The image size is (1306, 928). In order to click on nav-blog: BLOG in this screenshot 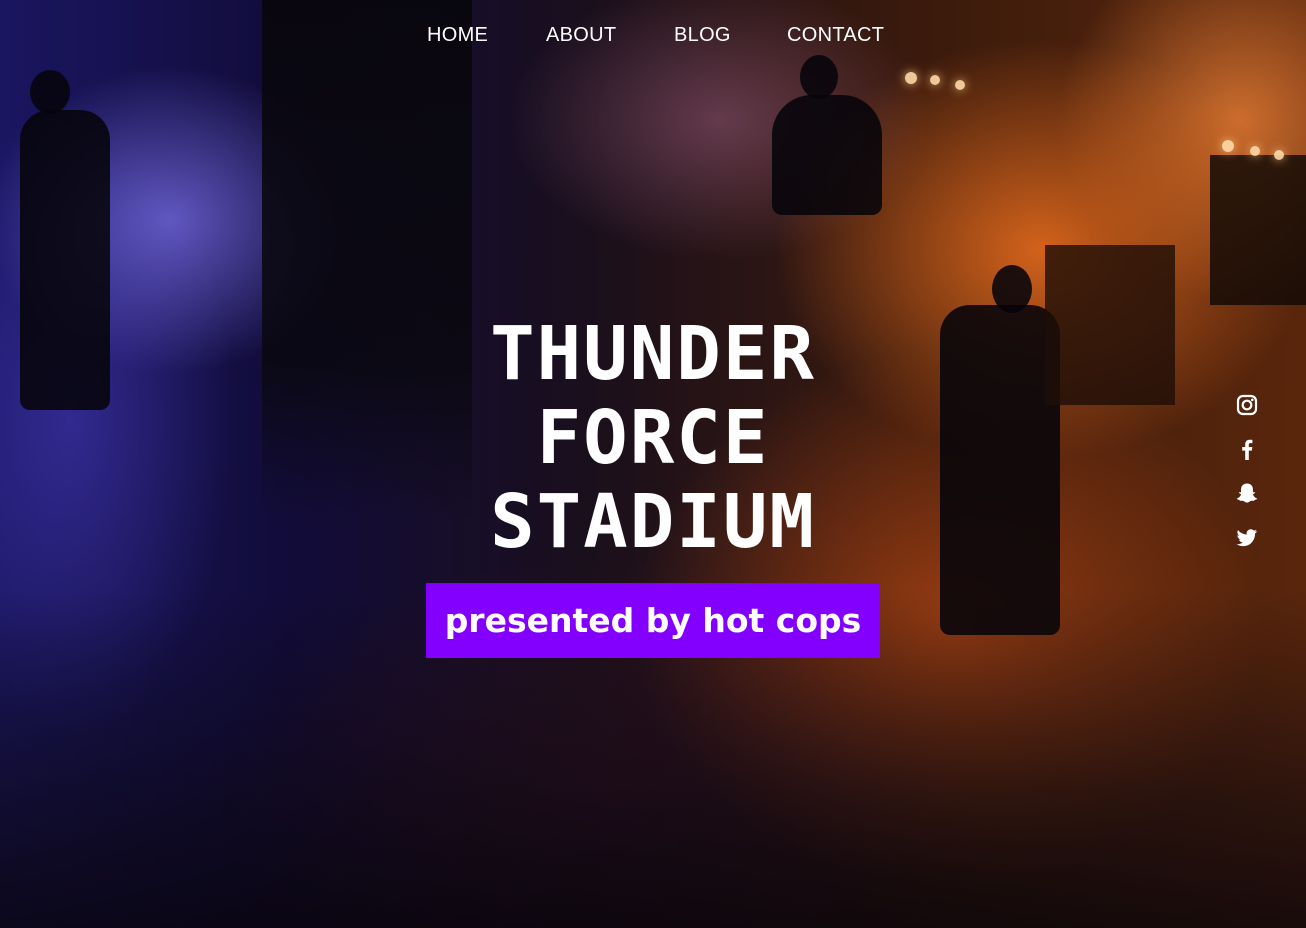, I will do `click(702, 35)`.